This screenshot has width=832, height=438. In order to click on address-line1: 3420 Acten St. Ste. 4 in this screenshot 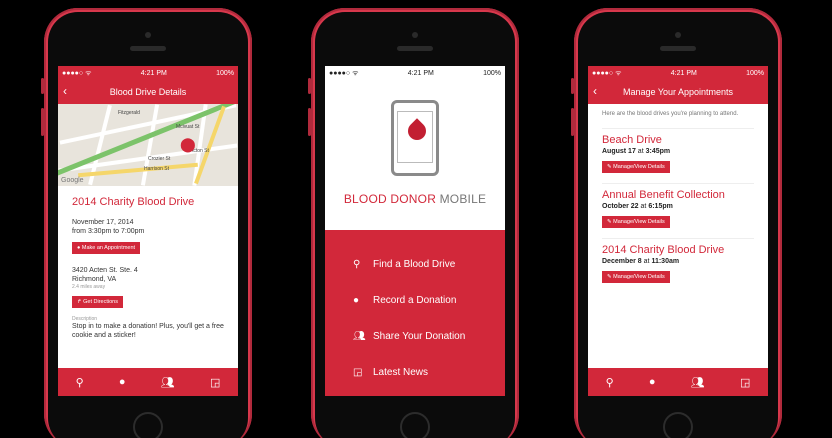, I will do `click(105, 270)`.